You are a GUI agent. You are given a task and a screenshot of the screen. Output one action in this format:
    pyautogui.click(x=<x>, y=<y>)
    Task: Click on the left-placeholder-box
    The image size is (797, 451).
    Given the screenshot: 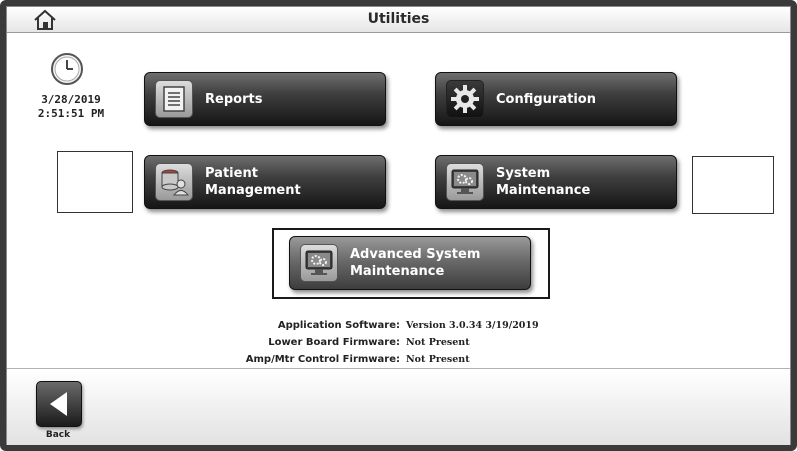 What is the action you would take?
    pyautogui.click(x=95, y=182)
    